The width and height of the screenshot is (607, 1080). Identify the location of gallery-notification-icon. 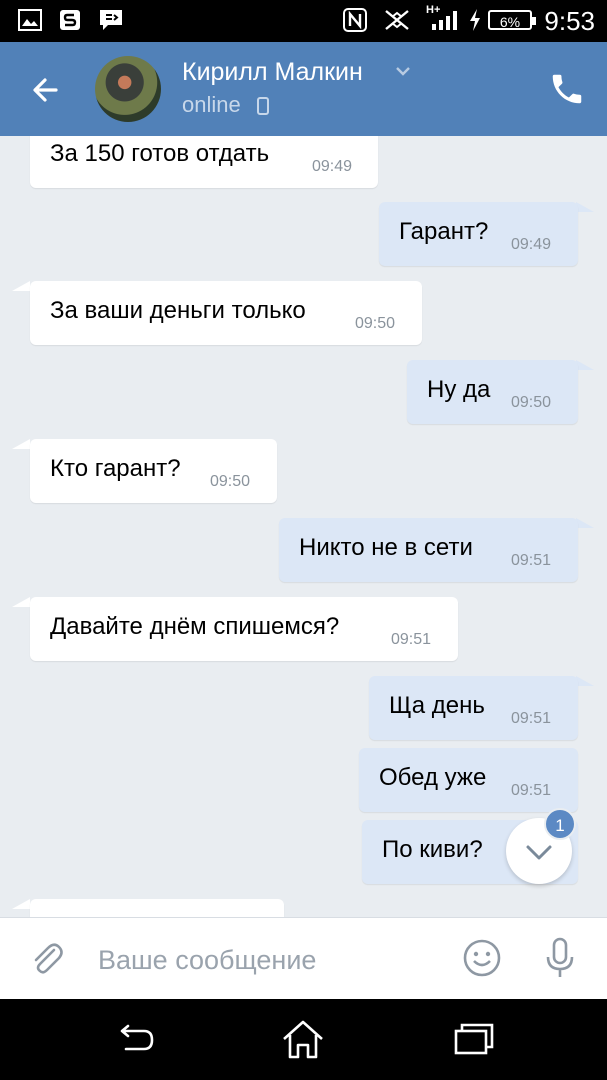
(30, 20).